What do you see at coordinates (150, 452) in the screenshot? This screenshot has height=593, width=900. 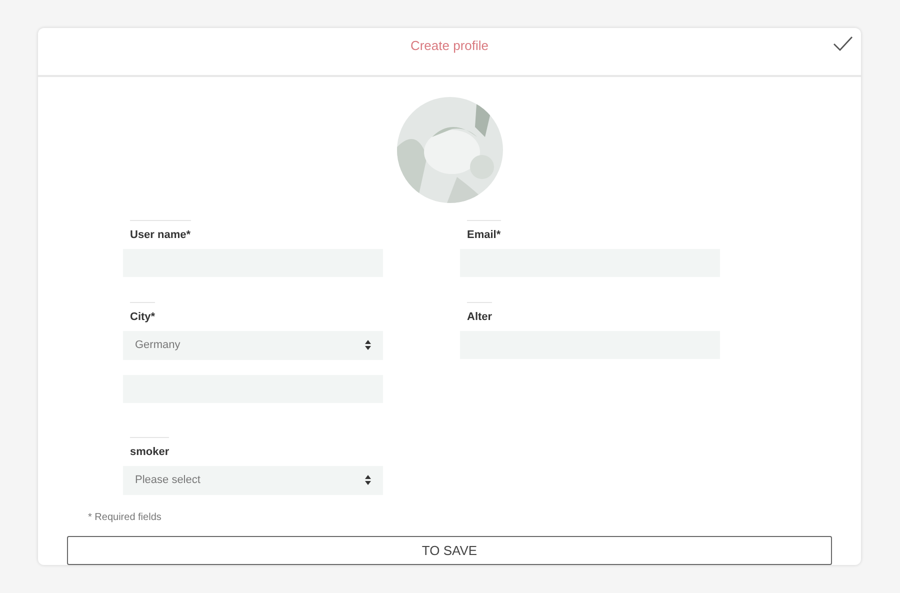 I see `field-label: smoker` at bounding box center [150, 452].